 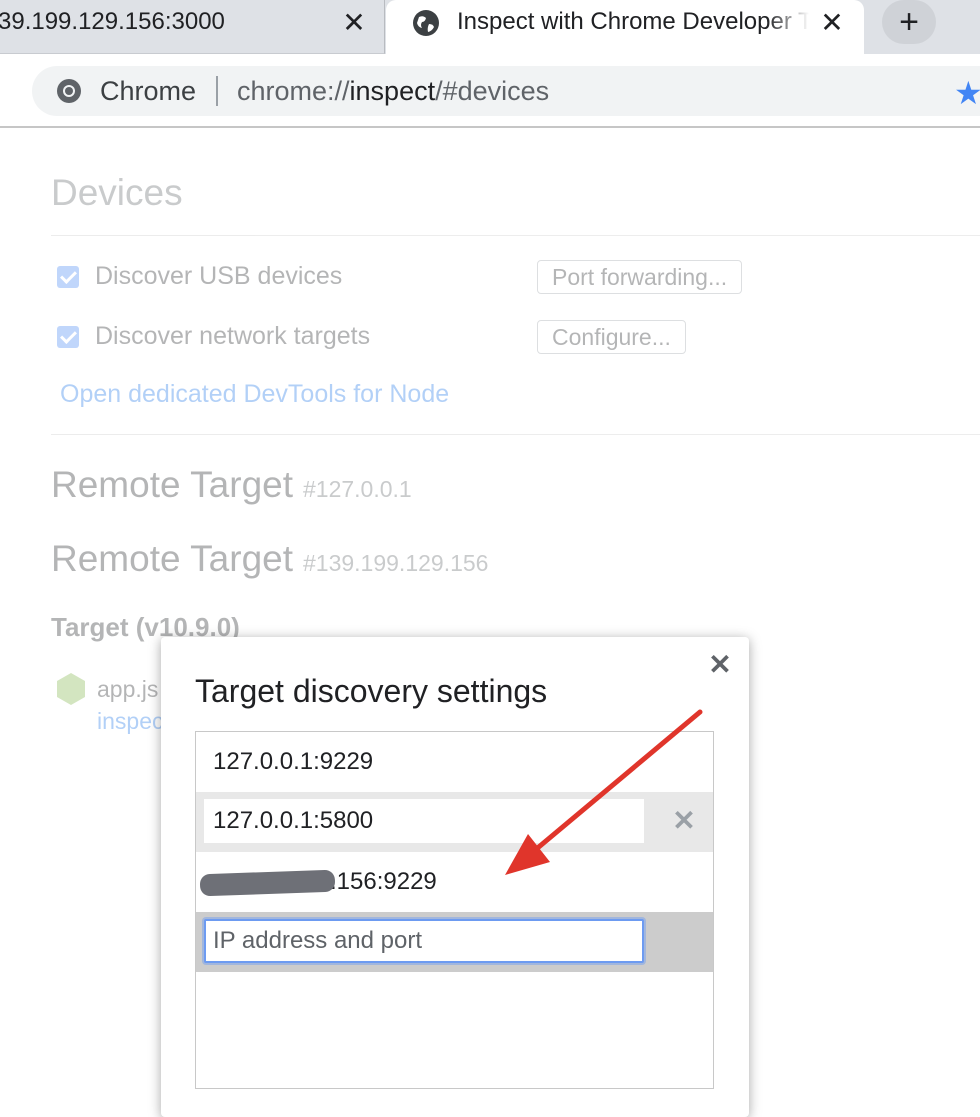 I want to click on nodejs-hexagon-icon, so click(x=71, y=689).